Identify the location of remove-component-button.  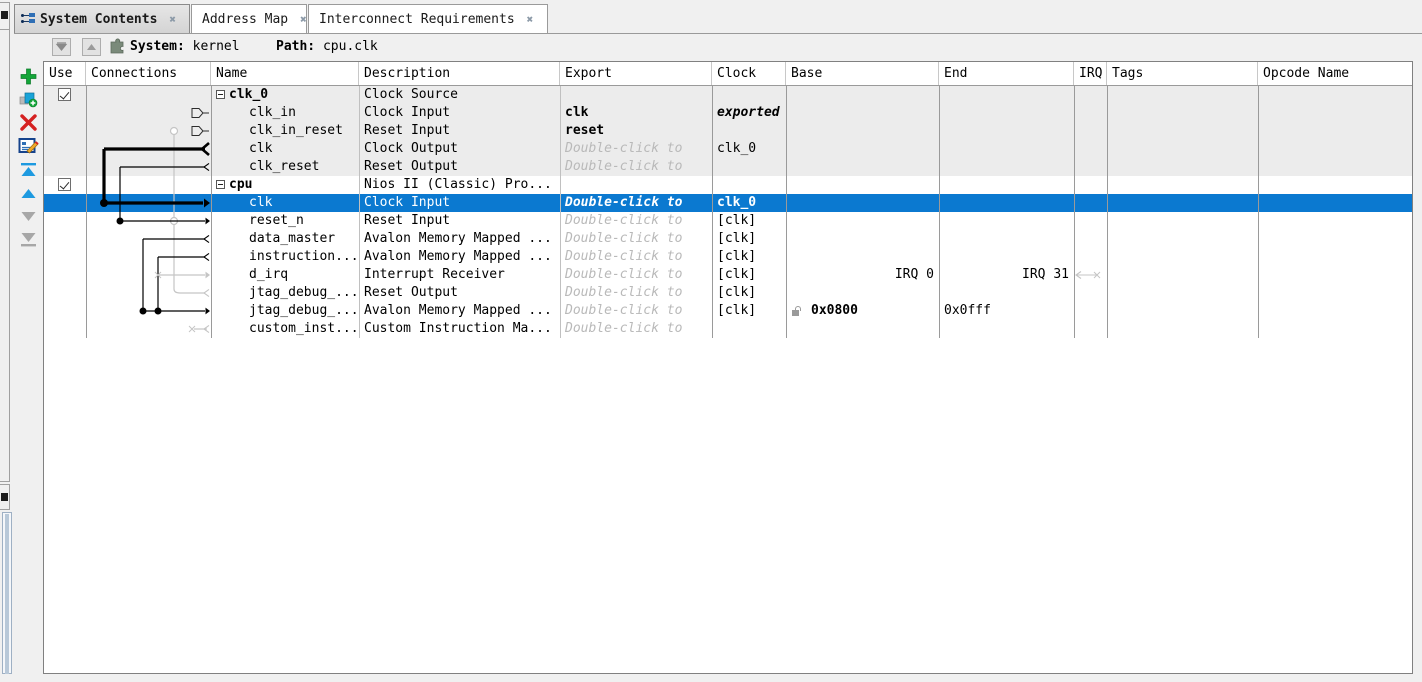
(28, 122).